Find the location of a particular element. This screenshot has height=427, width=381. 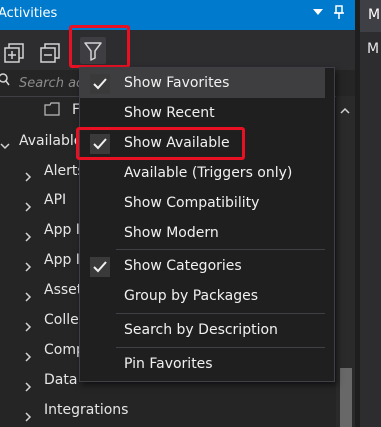

right-panel-tab: M is located at coordinates (370, 16).